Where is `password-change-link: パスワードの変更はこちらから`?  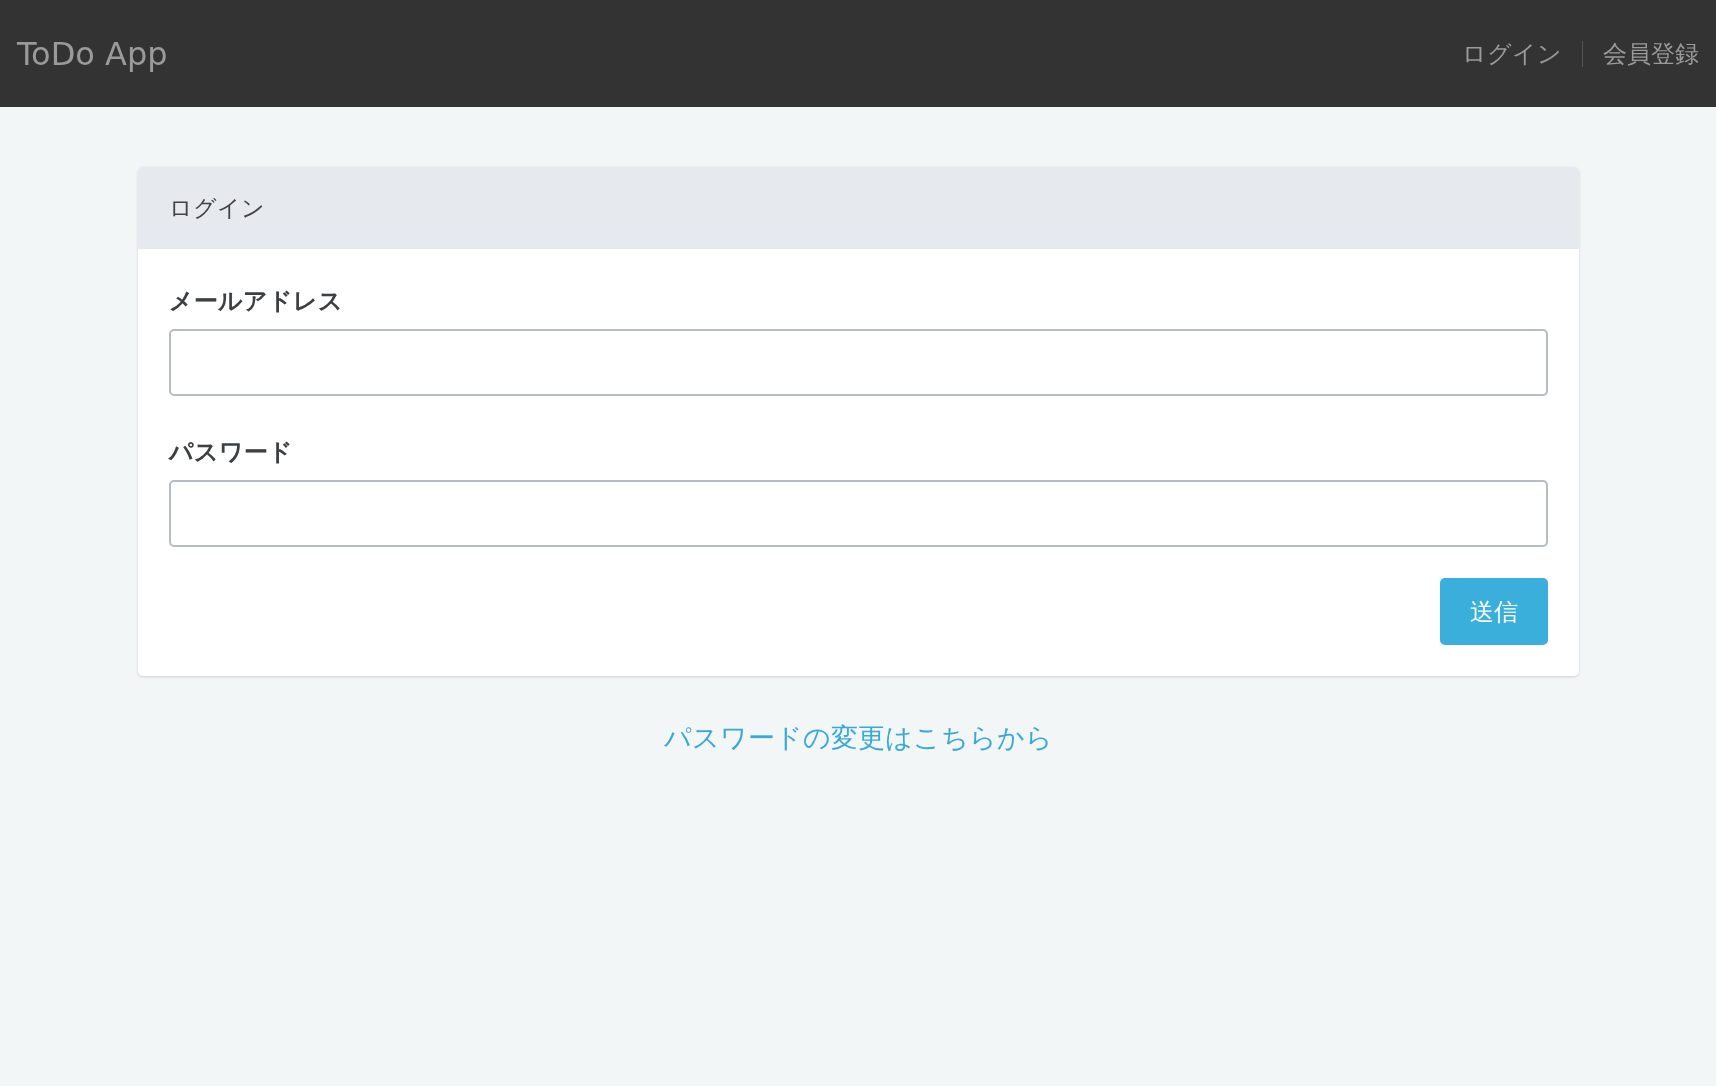 password-change-link: パスワードの変更はこちらから is located at coordinates (858, 738).